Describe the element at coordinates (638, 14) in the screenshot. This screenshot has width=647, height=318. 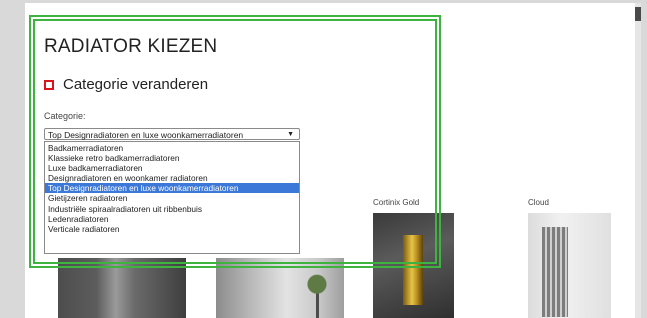
I see `scrollbar-thumb` at that location.